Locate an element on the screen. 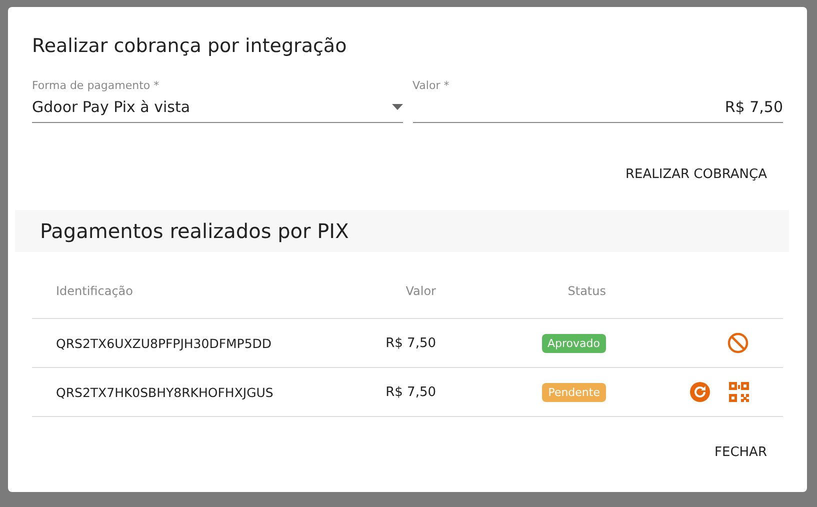 The image size is (817, 507). close-button: FECHAR is located at coordinates (740, 452).